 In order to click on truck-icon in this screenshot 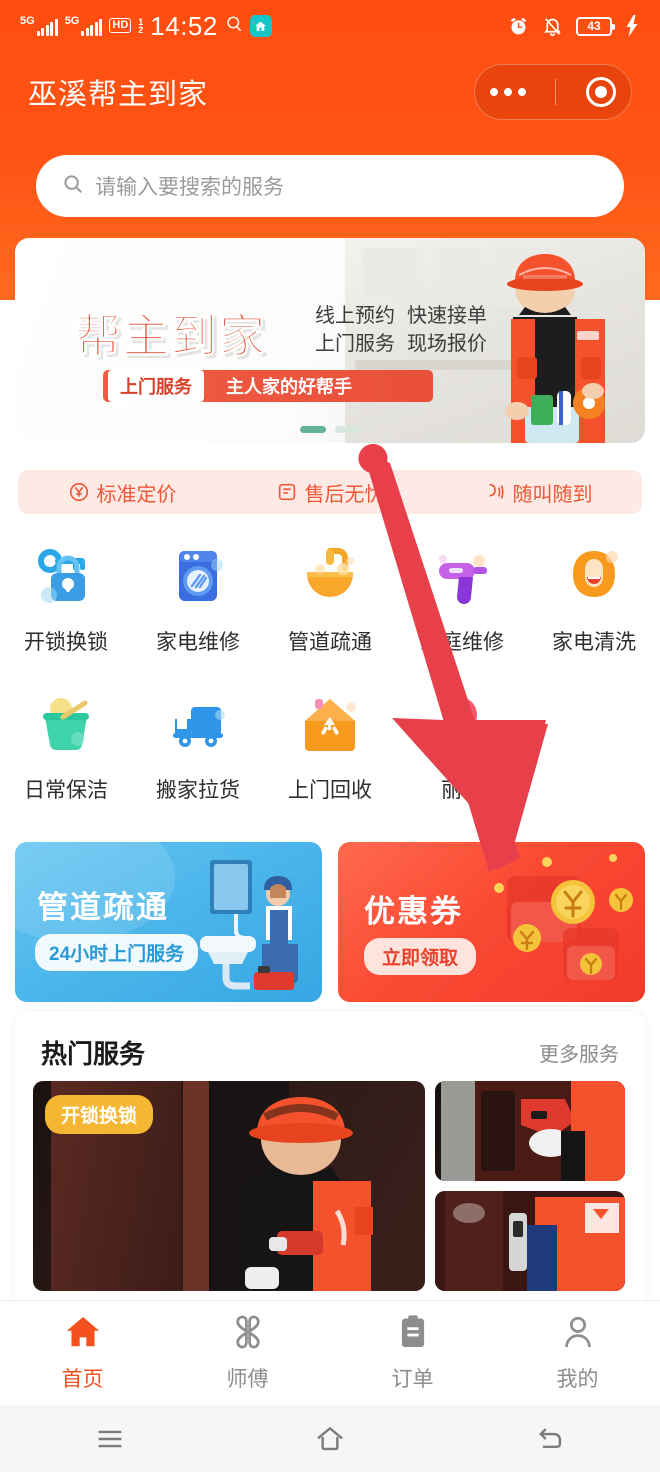, I will do `click(198, 724)`.